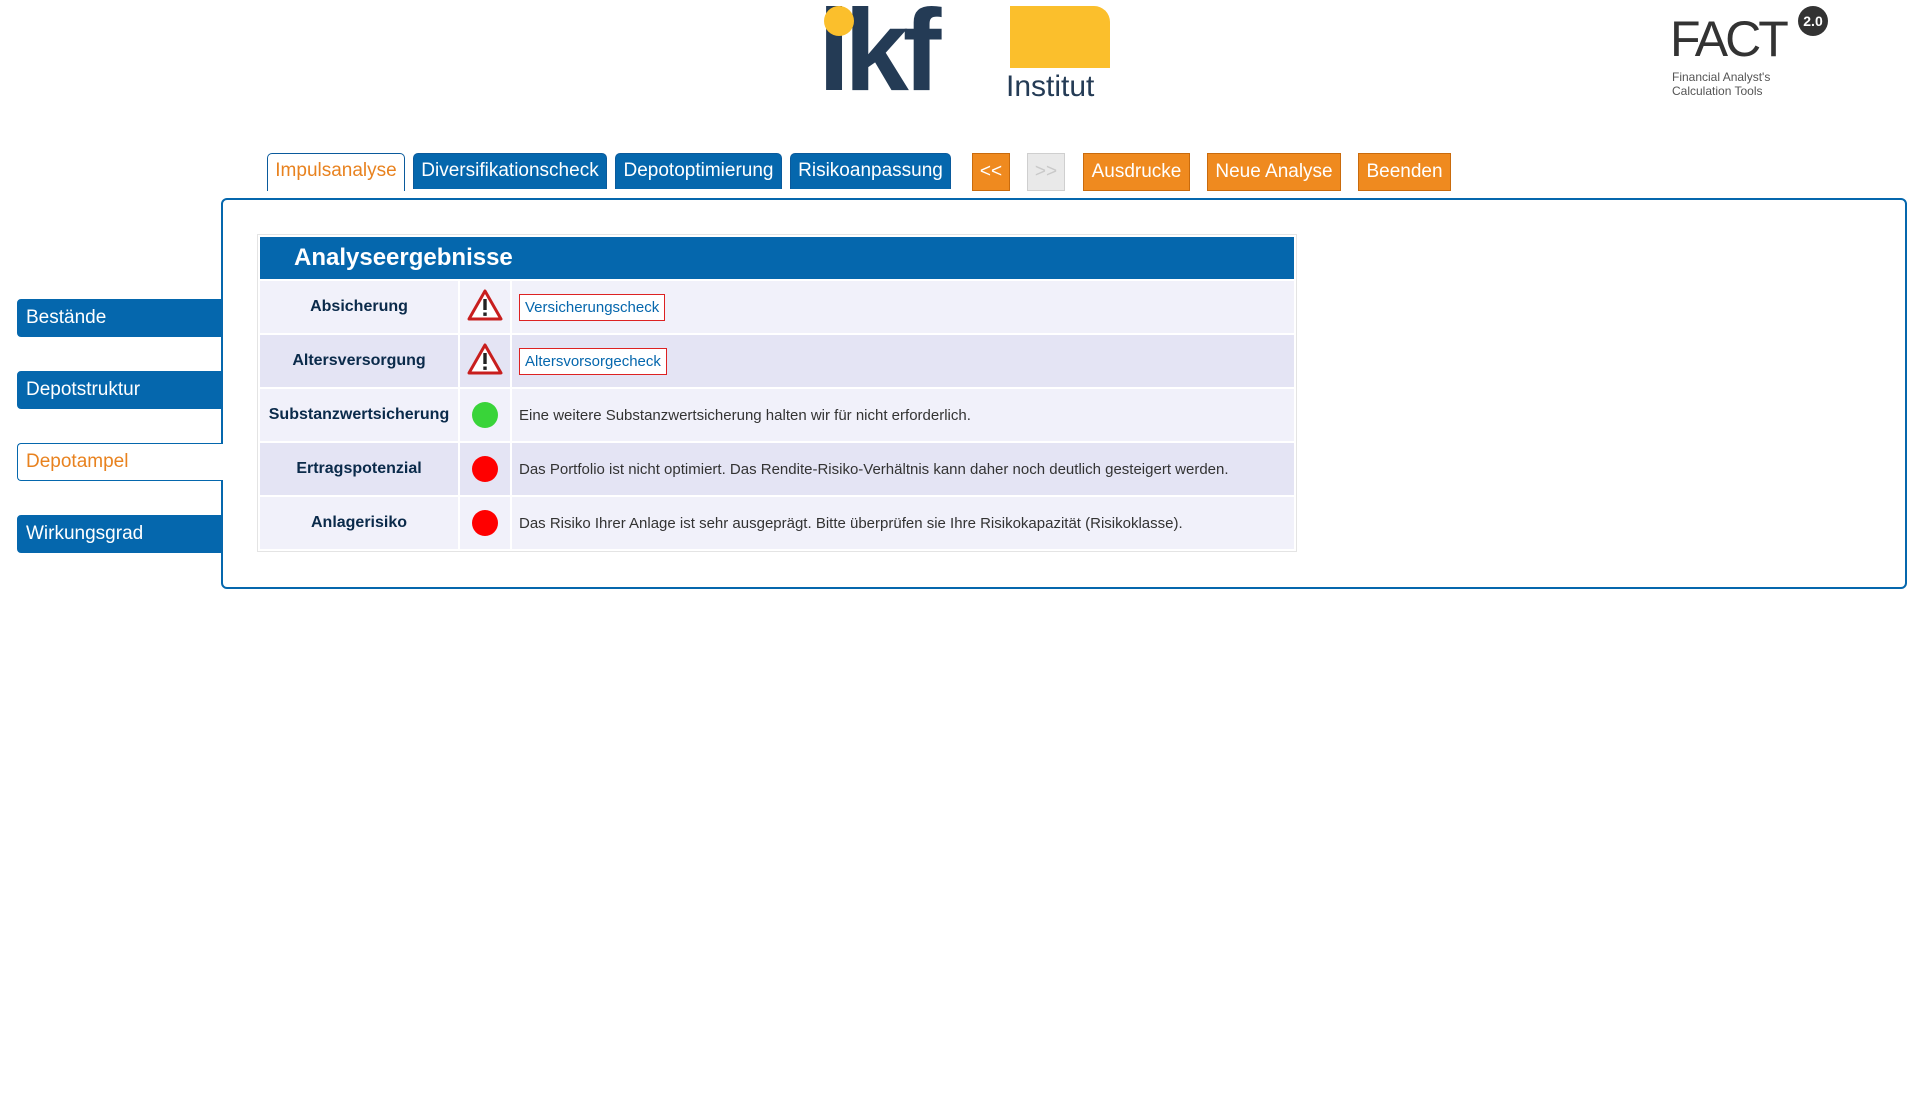 The height and width of the screenshot is (1100, 1920). Describe the element at coordinates (359, 307) in the screenshot. I see `row-label: Absicherung` at that location.